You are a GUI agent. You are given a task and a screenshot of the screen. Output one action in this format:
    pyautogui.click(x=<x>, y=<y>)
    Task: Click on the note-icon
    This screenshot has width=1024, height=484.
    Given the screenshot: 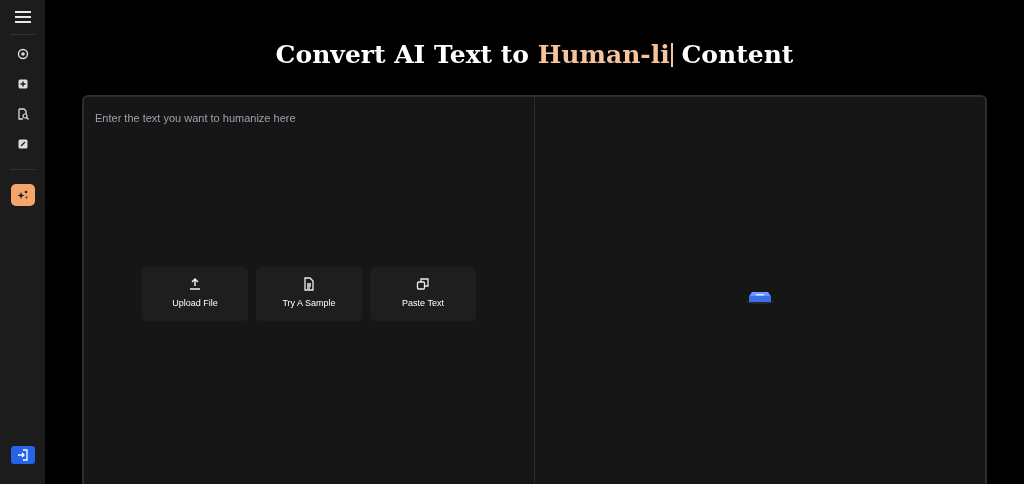 What is the action you would take?
    pyautogui.click(x=22, y=144)
    